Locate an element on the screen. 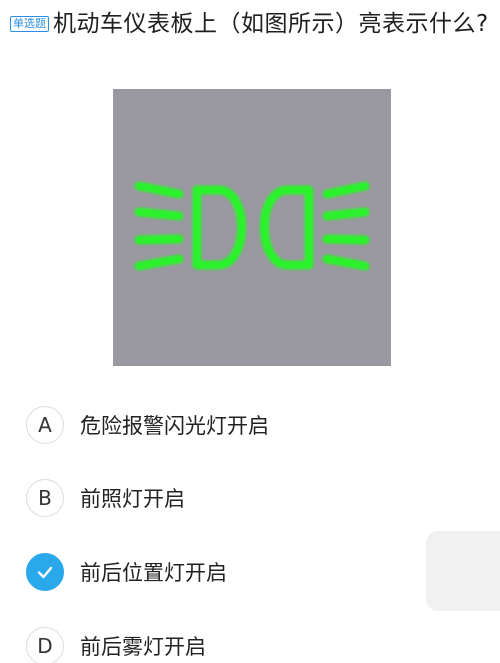  option-c-text: 前后位置灯开启 is located at coordinates (153, 573).